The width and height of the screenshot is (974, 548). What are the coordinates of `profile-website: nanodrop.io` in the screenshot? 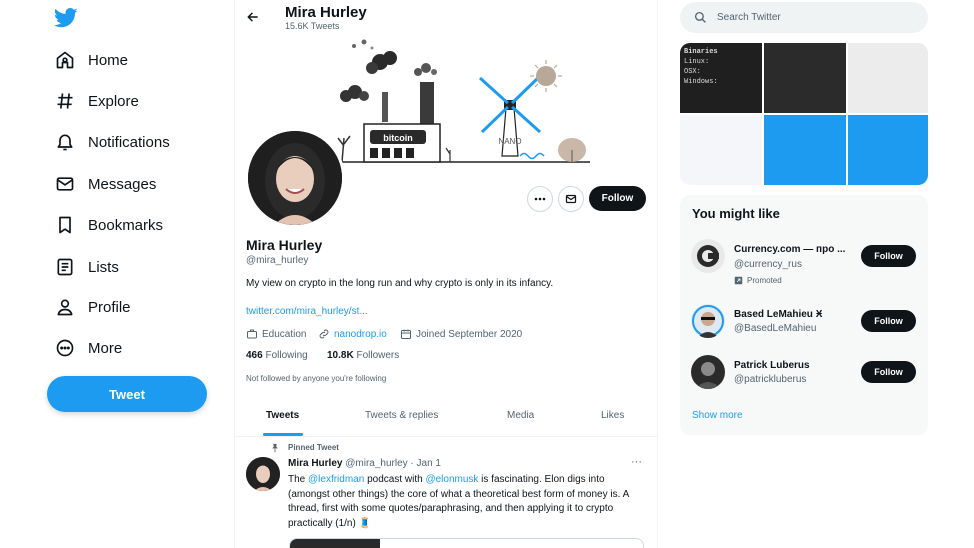 It's located at (352, 334).